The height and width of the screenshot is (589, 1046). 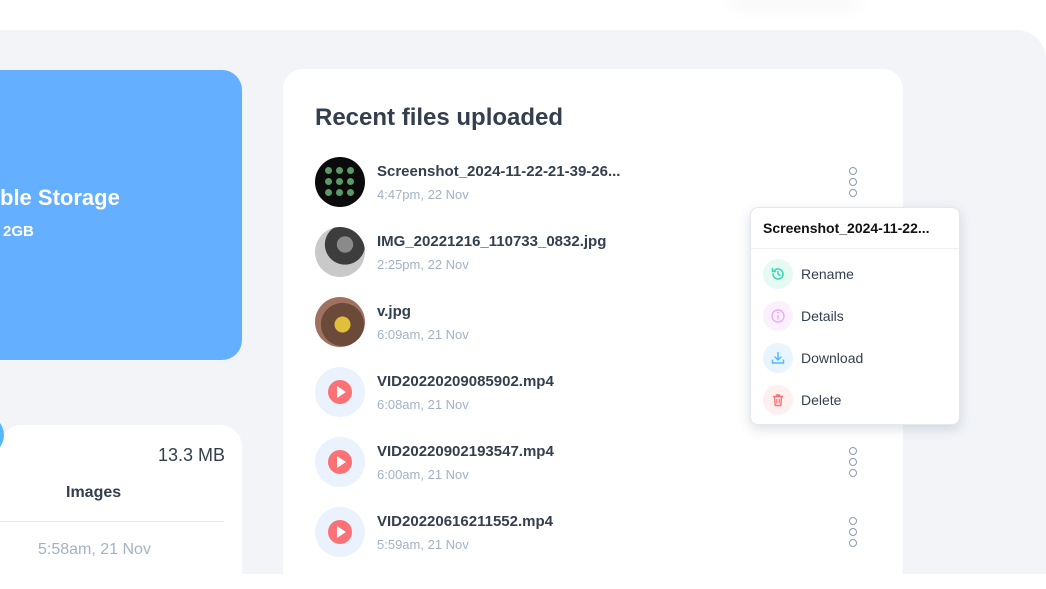 What do you see at coordinates (465, 381) in the screenshot?
I see `file-name: VID20220209085902.mp4` at bounding box center [465, 381].